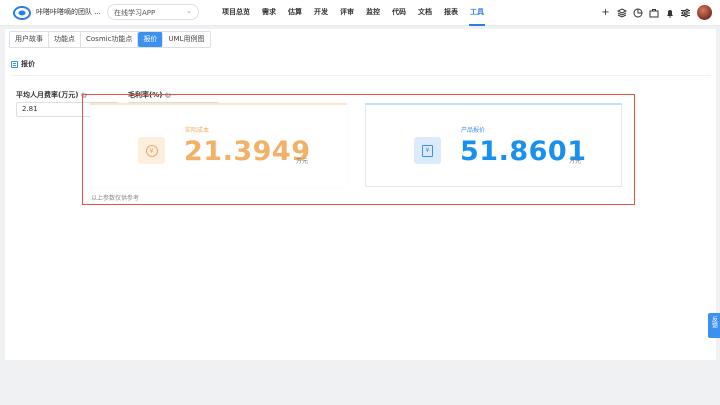 The image size is (720, 405). Describe the element at coordinates (451, 13) in the screenshot. I see `nav-item: 报表` at that location.